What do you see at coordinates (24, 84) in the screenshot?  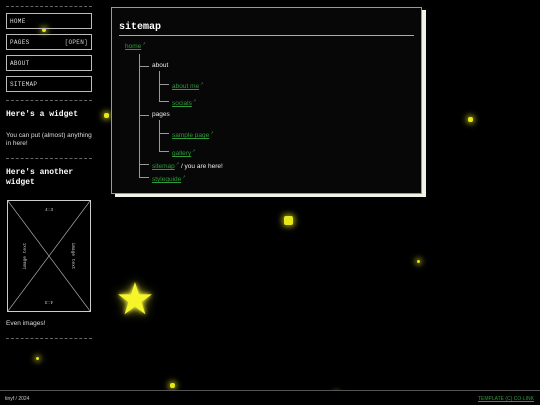 I see `nav-item-label: SITEMAP` at bounding box center [24, 84].